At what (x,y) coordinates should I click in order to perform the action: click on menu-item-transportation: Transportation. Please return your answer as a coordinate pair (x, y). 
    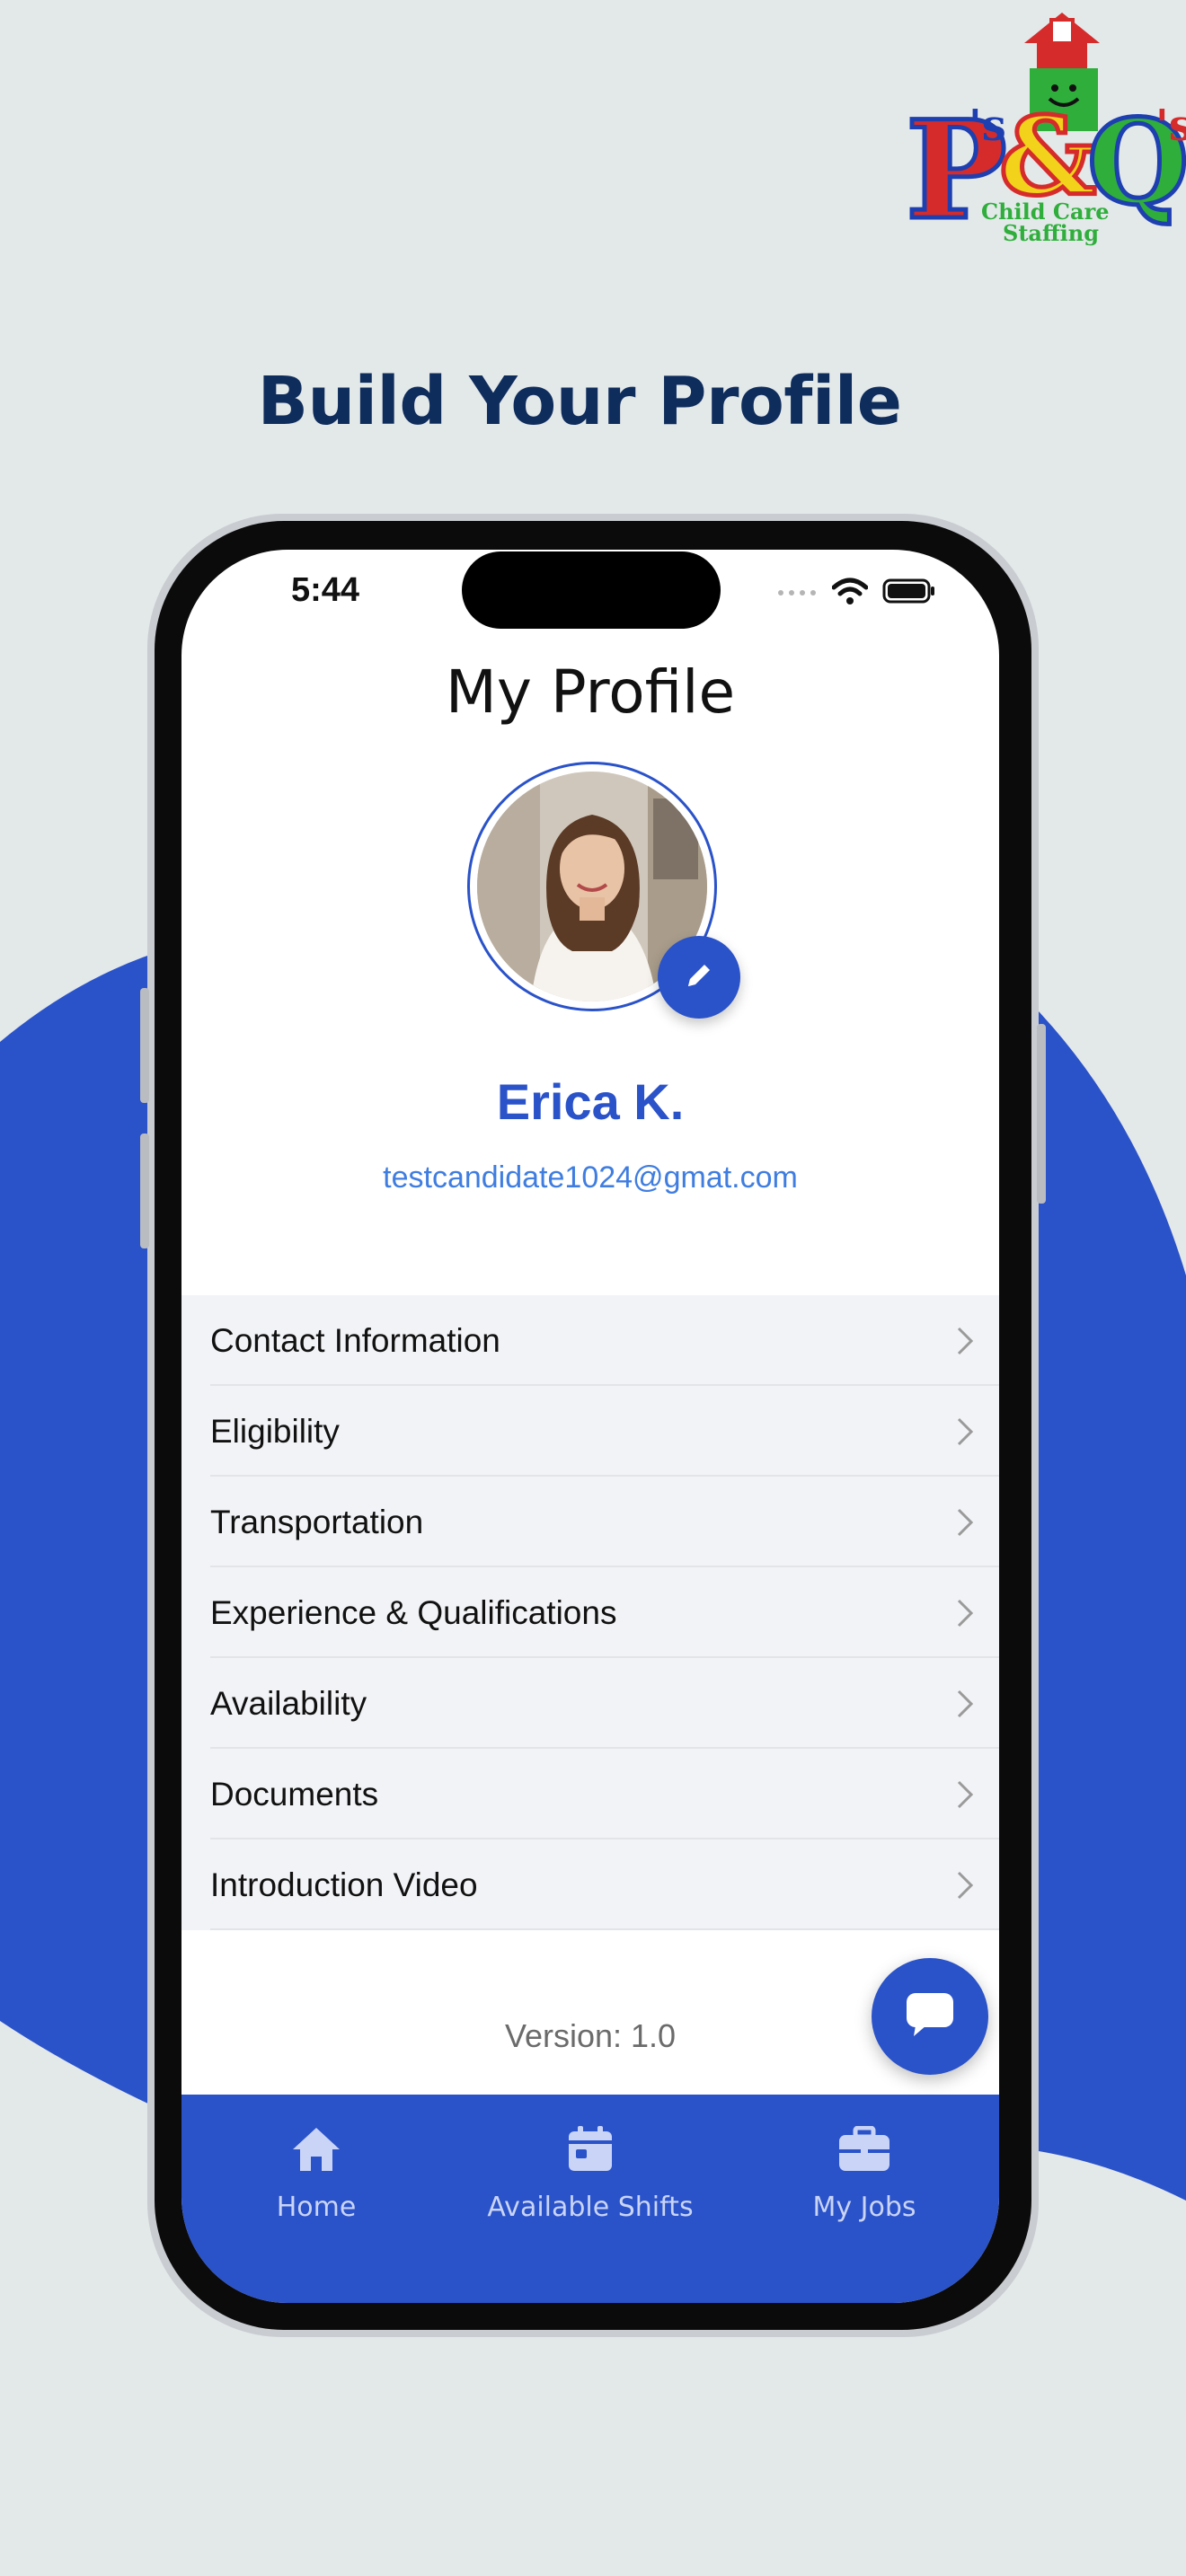
    Looking at the image, I should click on (590, 1522).